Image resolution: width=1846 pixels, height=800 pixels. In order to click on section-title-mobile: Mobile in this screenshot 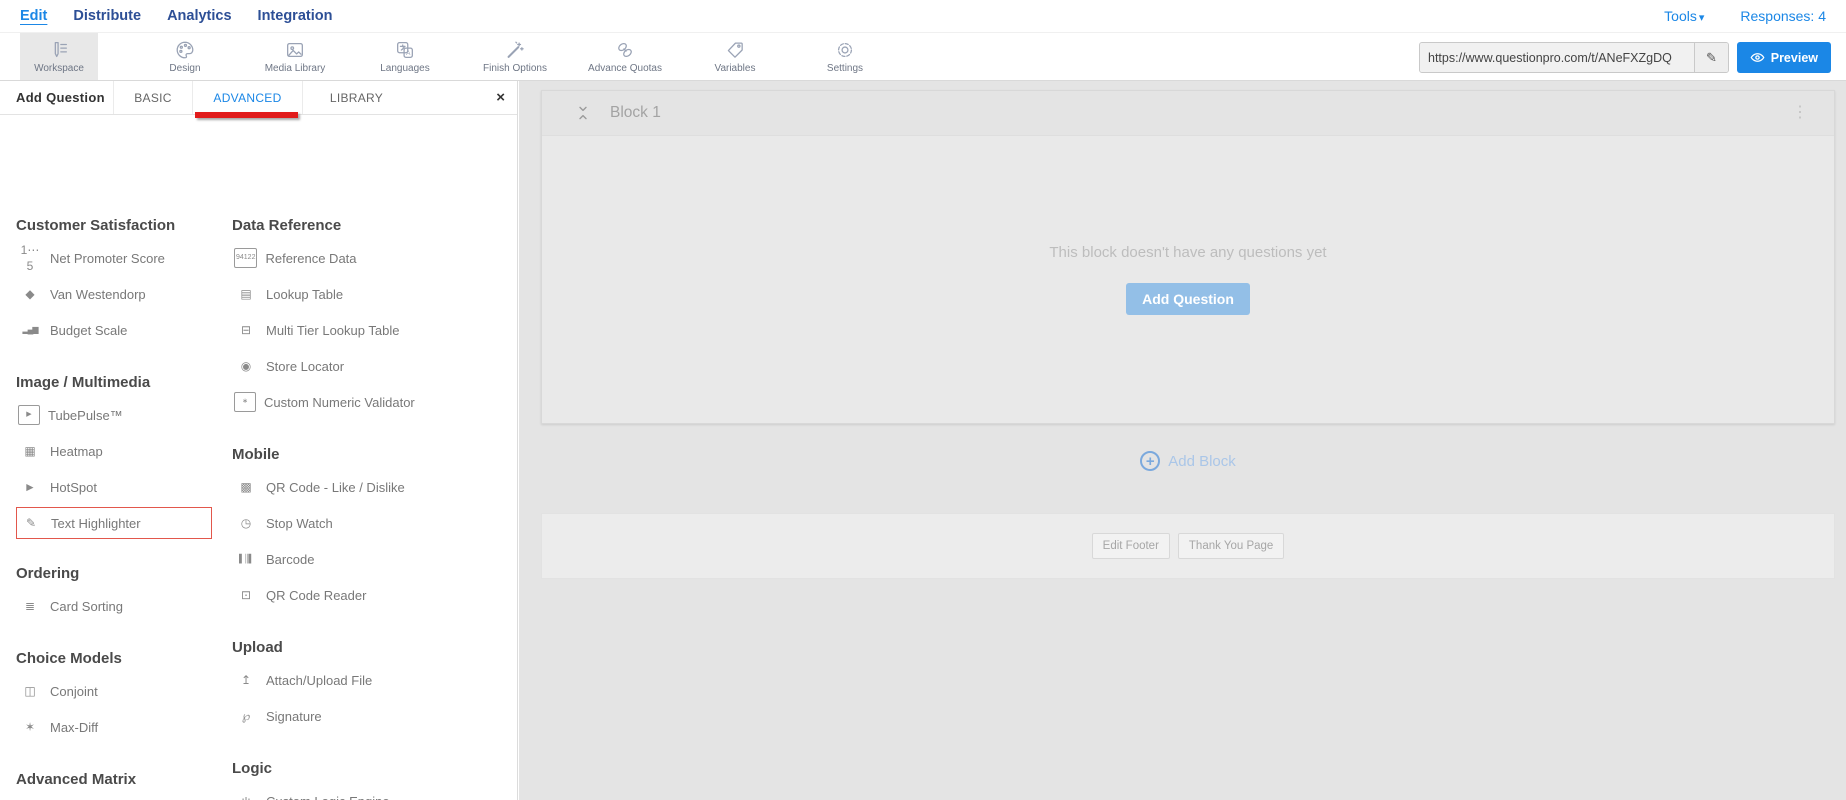, I will do `click(256, 454)`.